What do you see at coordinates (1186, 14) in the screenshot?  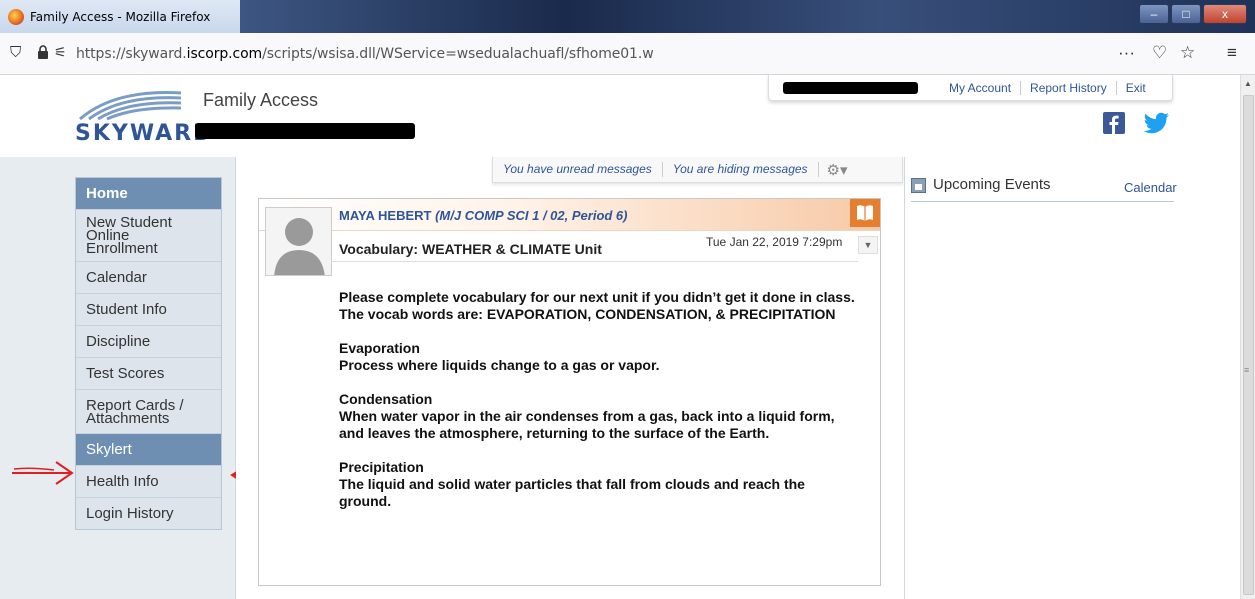 I see `maximize-button: □` at bounding box center [1186, 14].